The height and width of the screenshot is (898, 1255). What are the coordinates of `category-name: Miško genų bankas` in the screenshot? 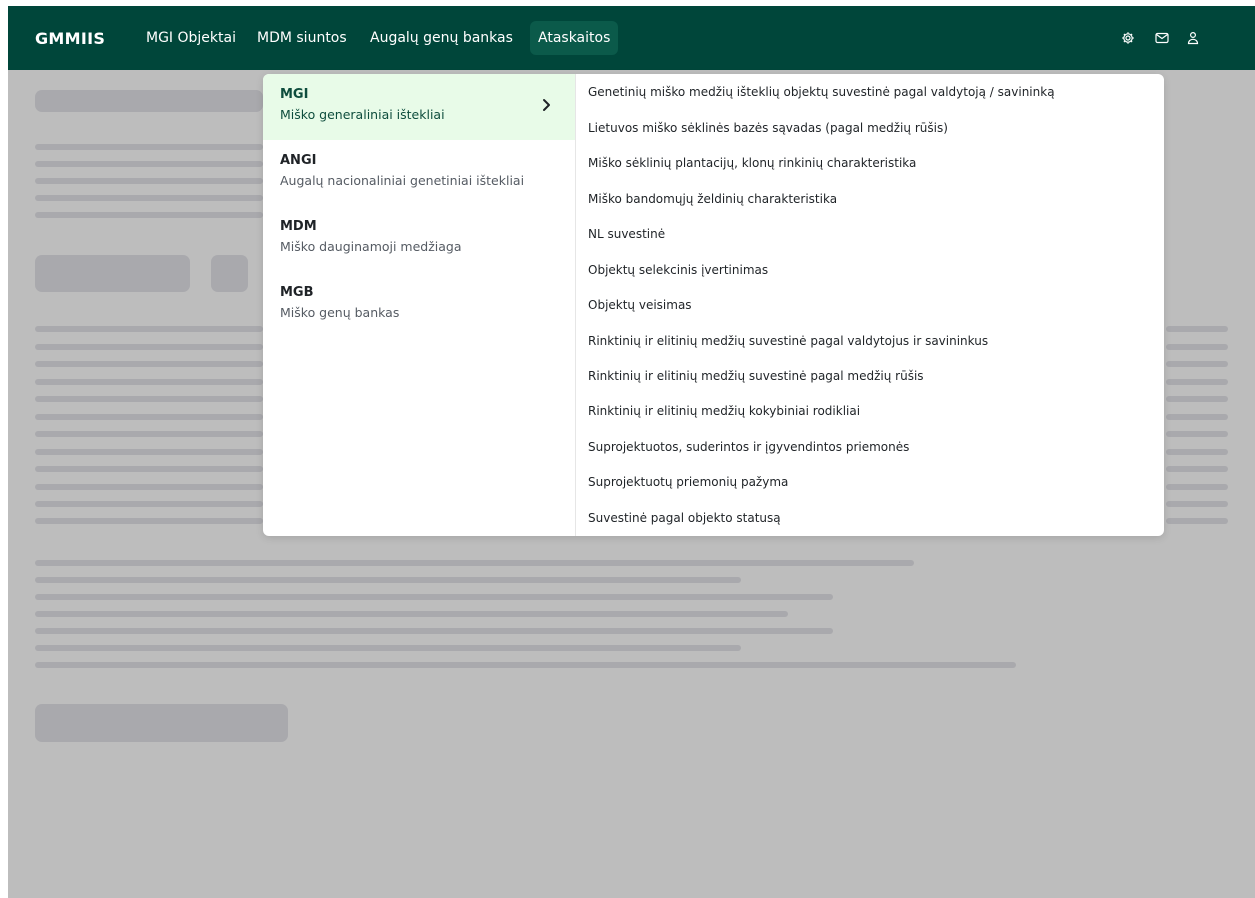 It's located at (340, 312).